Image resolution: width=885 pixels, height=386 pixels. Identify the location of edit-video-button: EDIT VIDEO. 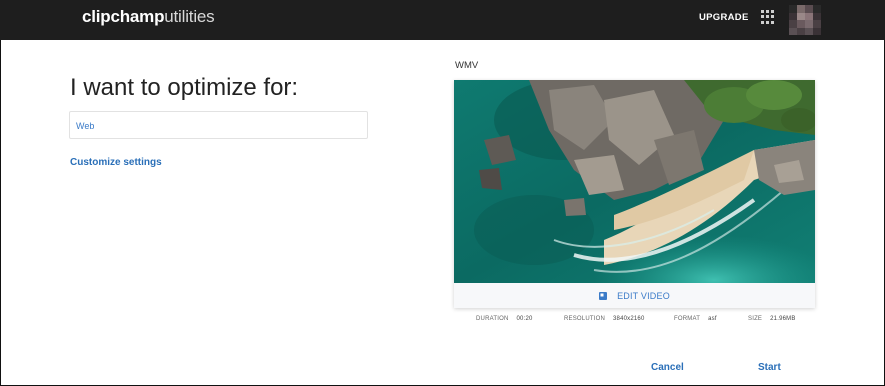
(634, 295).